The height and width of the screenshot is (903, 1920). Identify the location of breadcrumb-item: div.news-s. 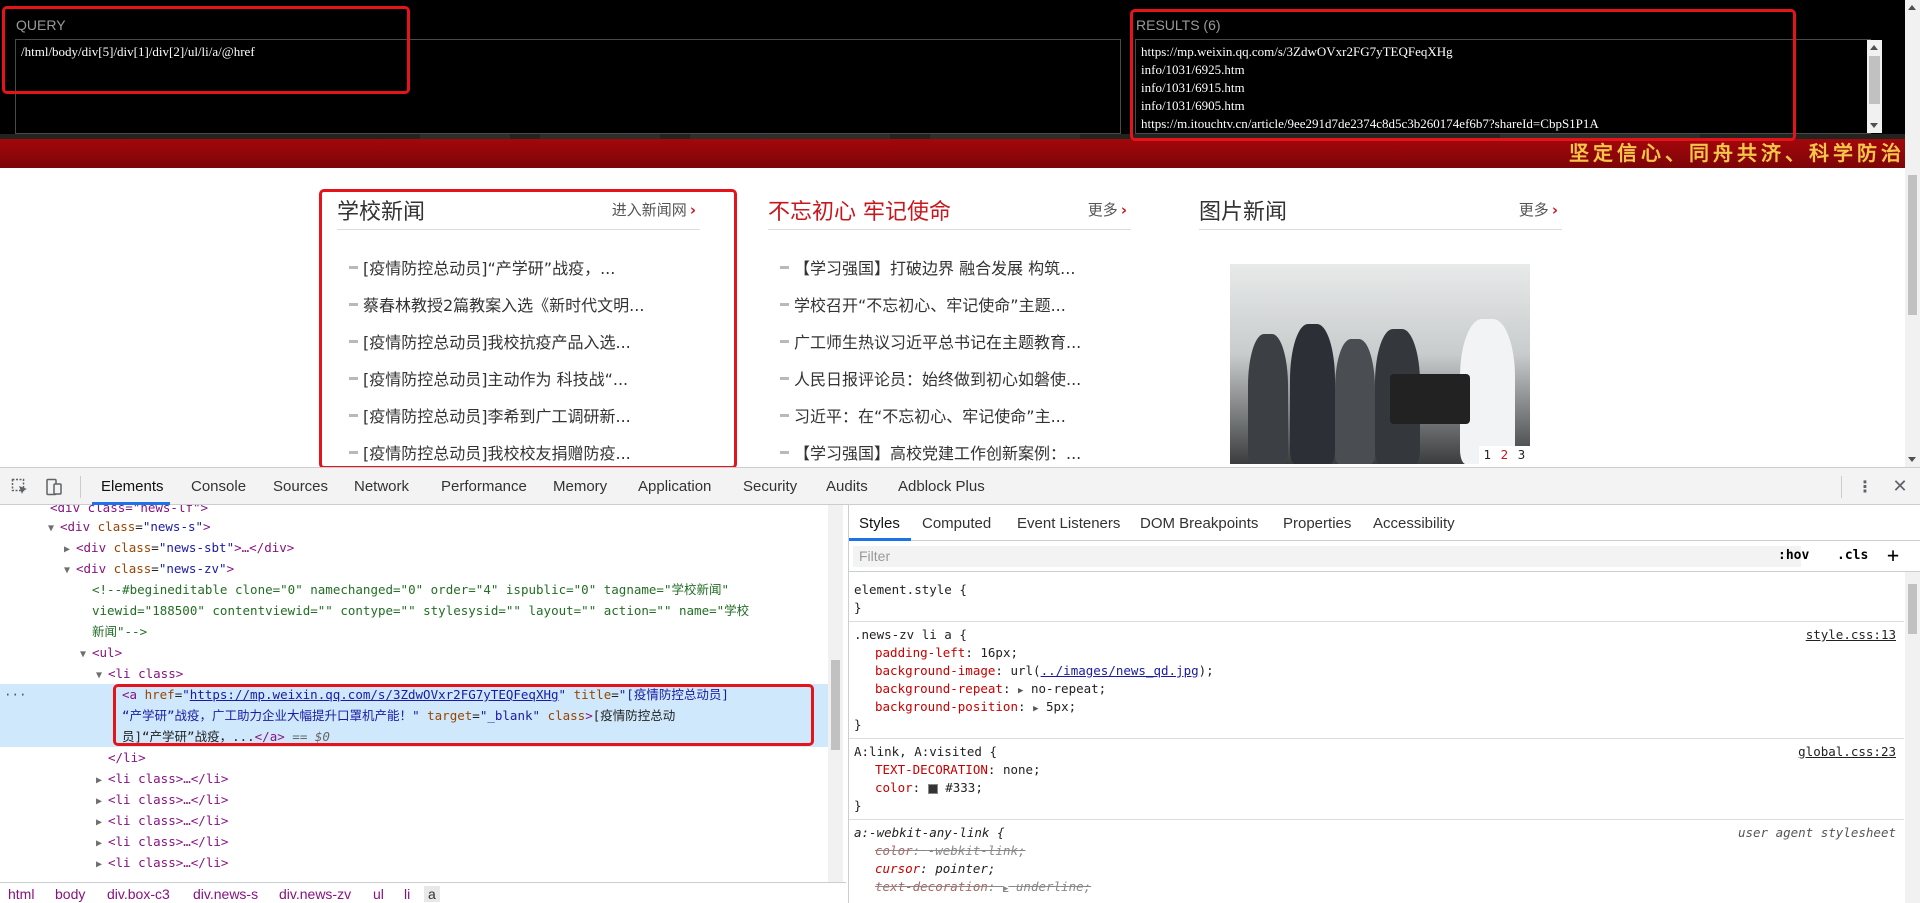
(225, 894).